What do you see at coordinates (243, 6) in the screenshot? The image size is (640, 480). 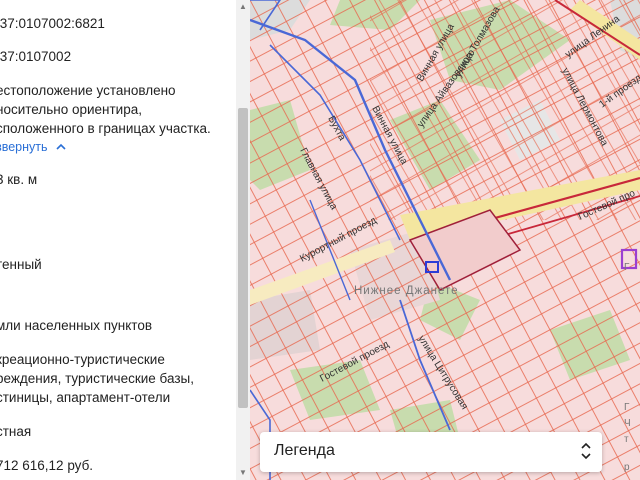 I see `scroll-up-arrow-icon: ▲` at bounding box center [243, 6].